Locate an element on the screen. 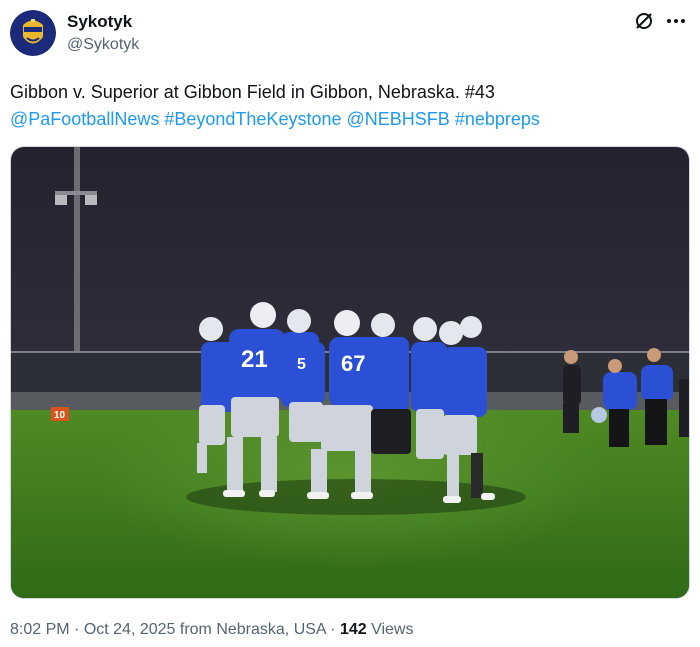  views-count: 142 is located at coordinates (353, 629).